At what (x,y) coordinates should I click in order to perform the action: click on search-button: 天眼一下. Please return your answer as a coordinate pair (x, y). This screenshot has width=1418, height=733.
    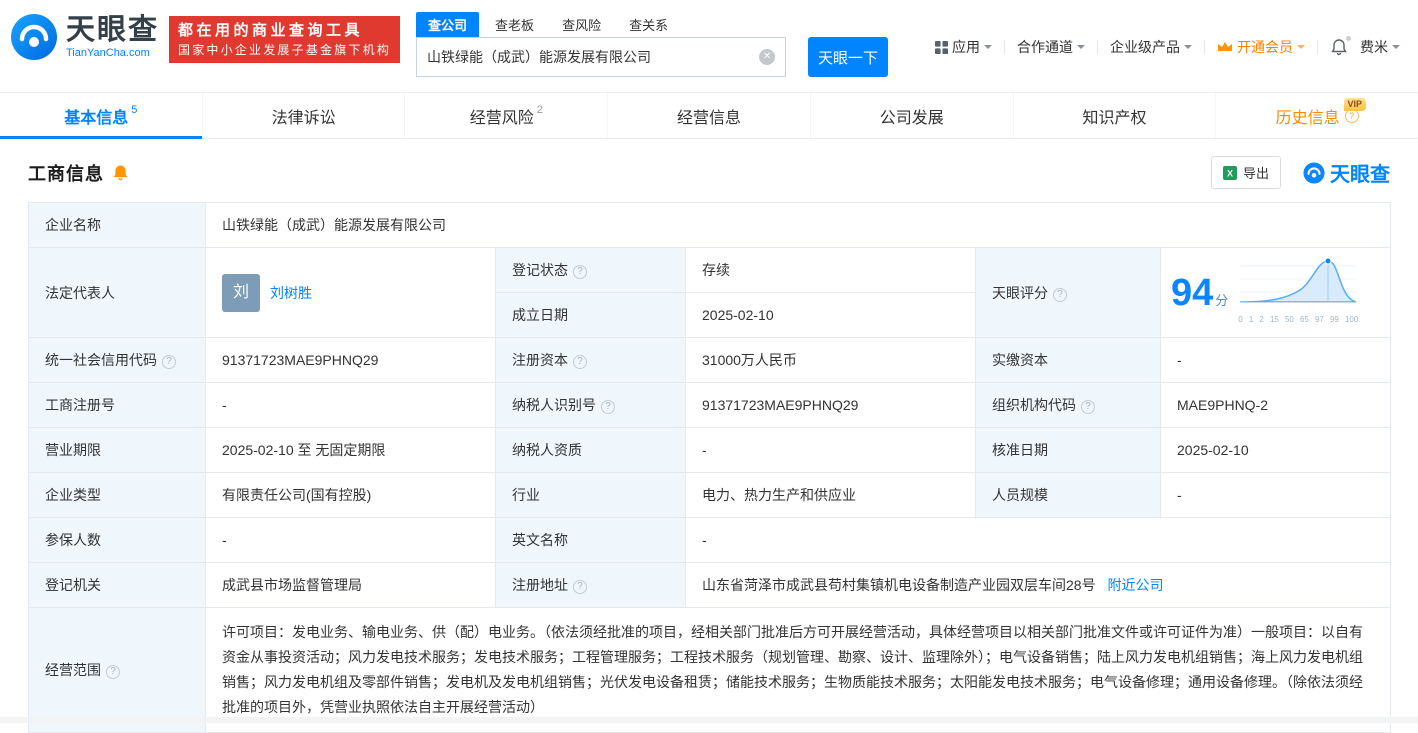
    Looking at the image, I should click on (848, 57).